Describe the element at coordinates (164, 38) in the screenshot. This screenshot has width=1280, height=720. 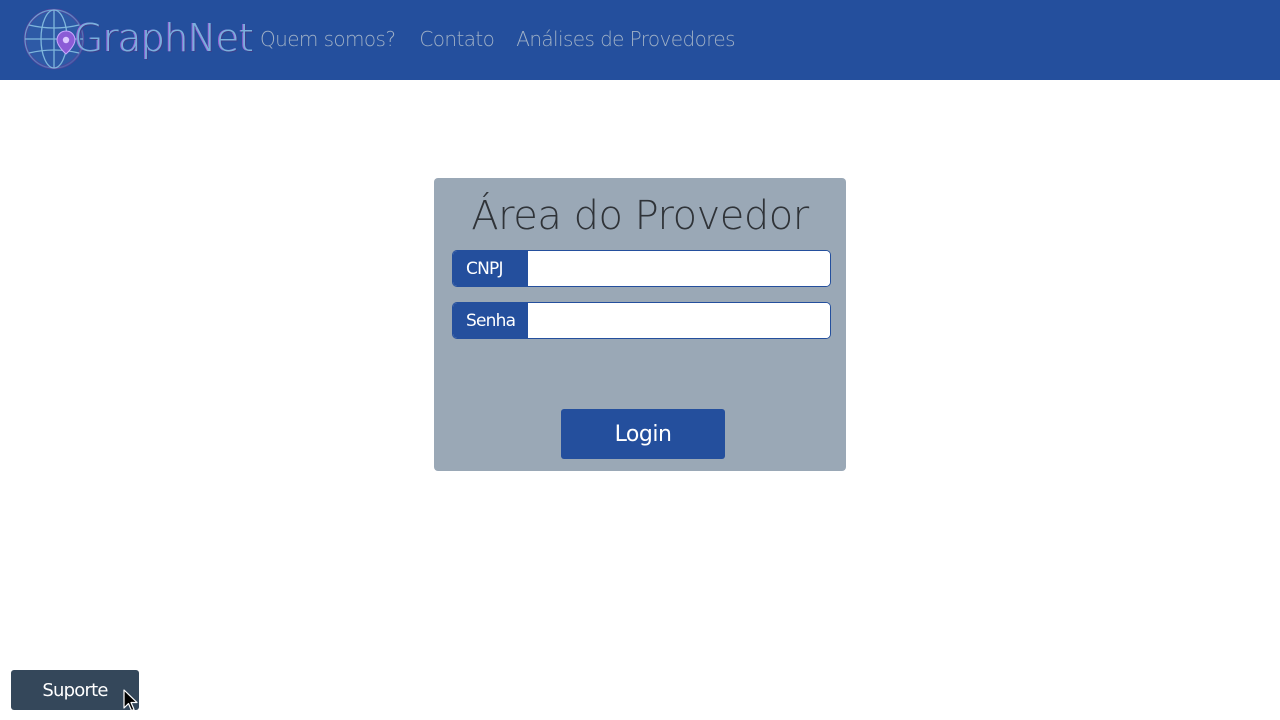
I see `brand-name: GraphNet` at that location.